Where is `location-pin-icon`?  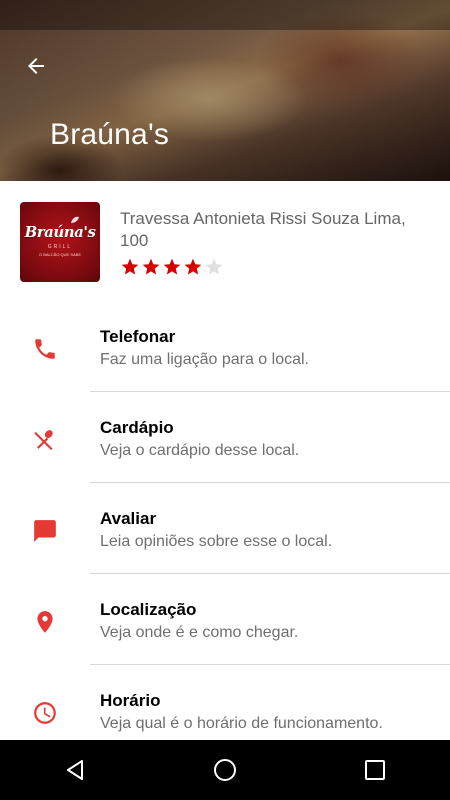
location-pin-icon is located at coordinates (45, 622).